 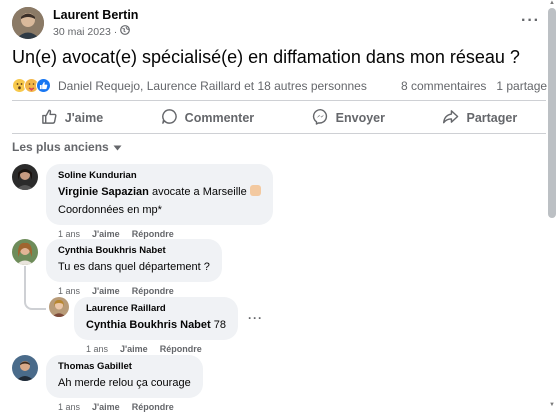 I want to click on comment-author: Thomas Gabillet, so click(x=124, y=366).